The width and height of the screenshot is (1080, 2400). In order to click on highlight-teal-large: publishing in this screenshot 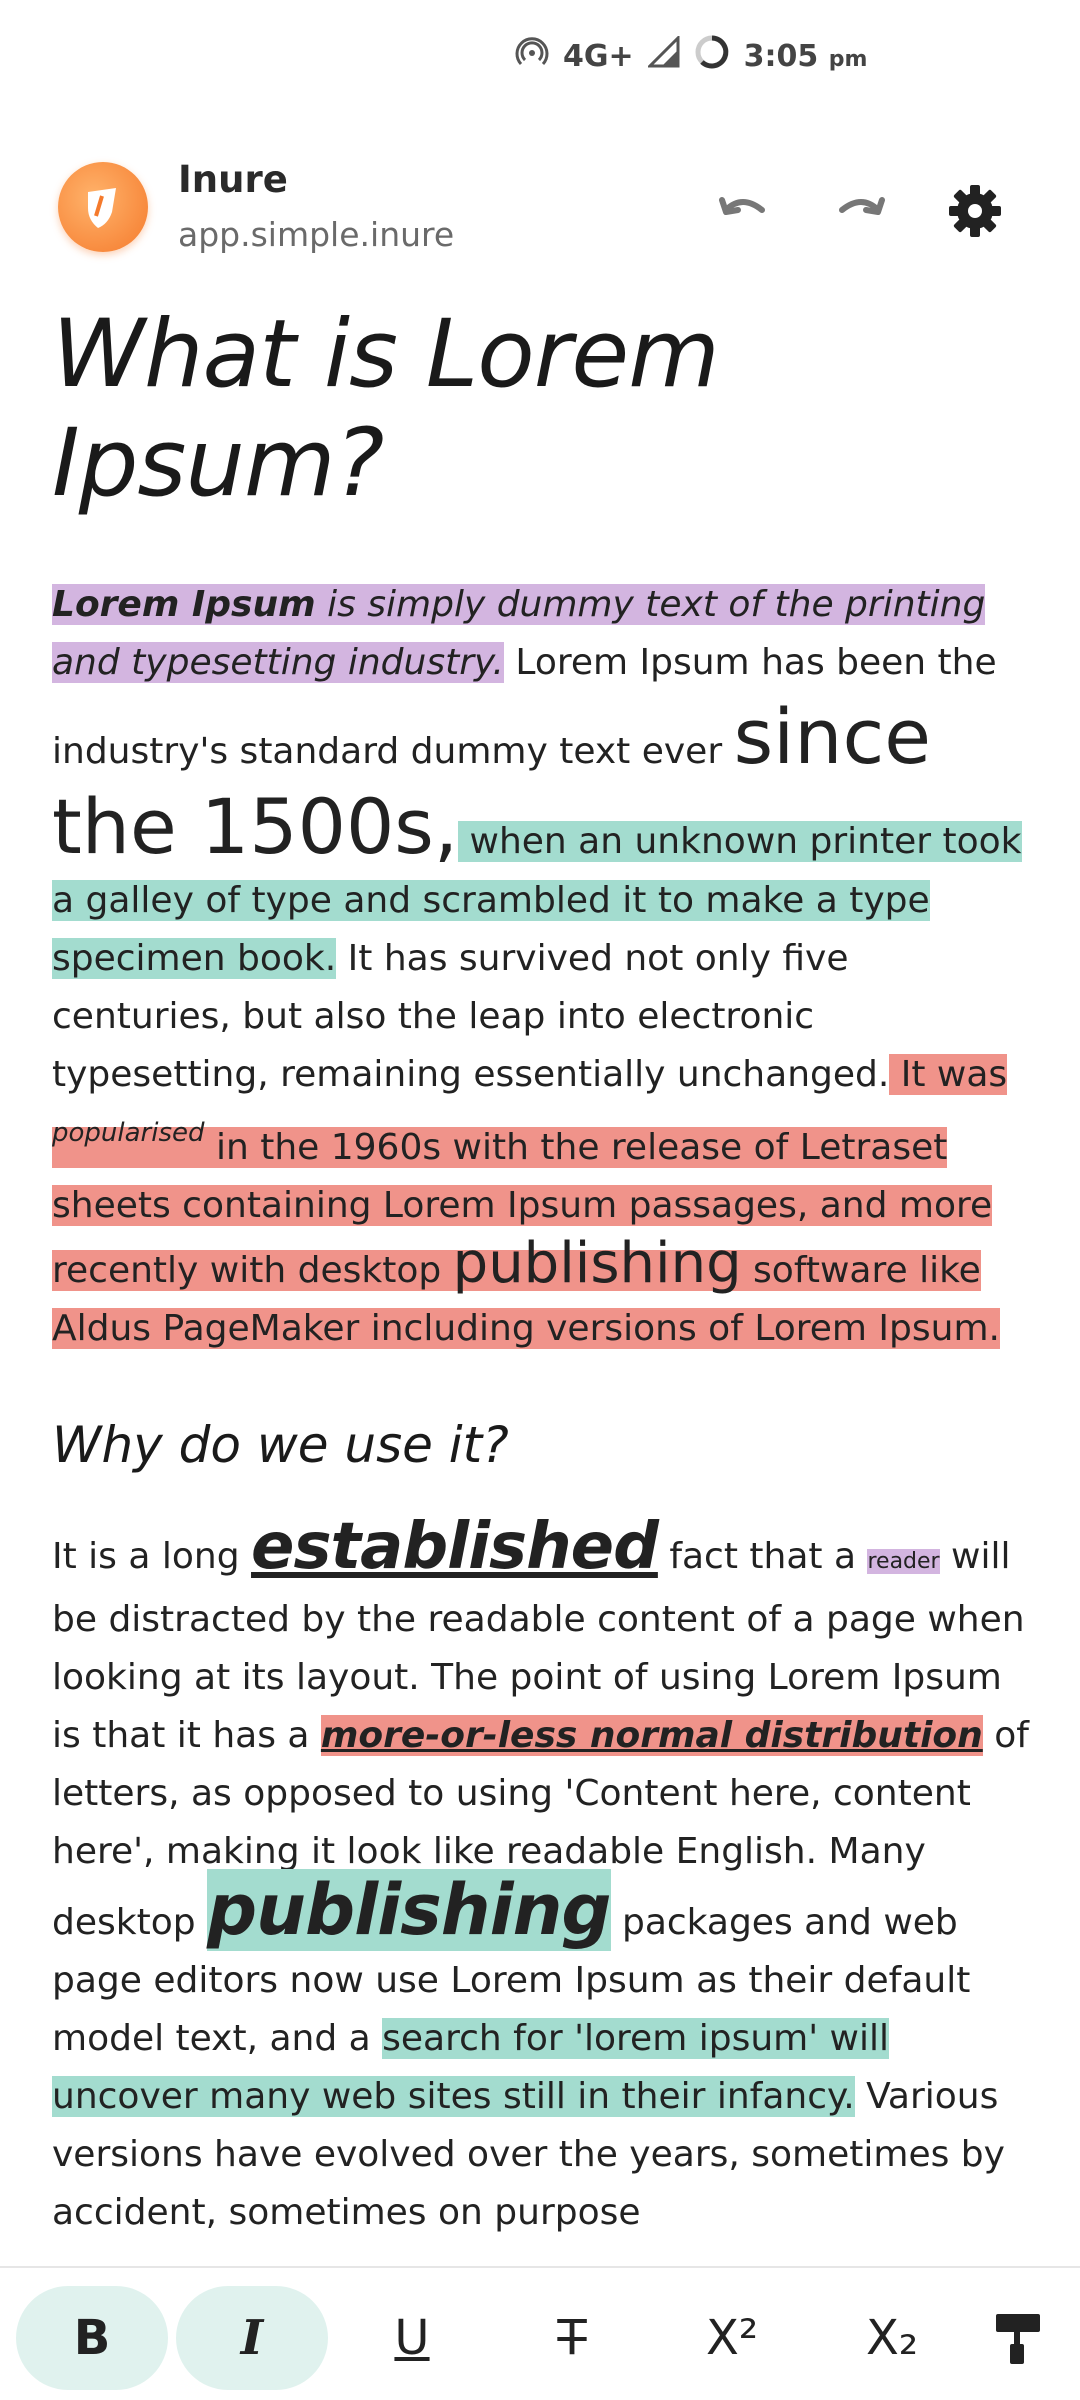, I will do `click(409, 1910)`.